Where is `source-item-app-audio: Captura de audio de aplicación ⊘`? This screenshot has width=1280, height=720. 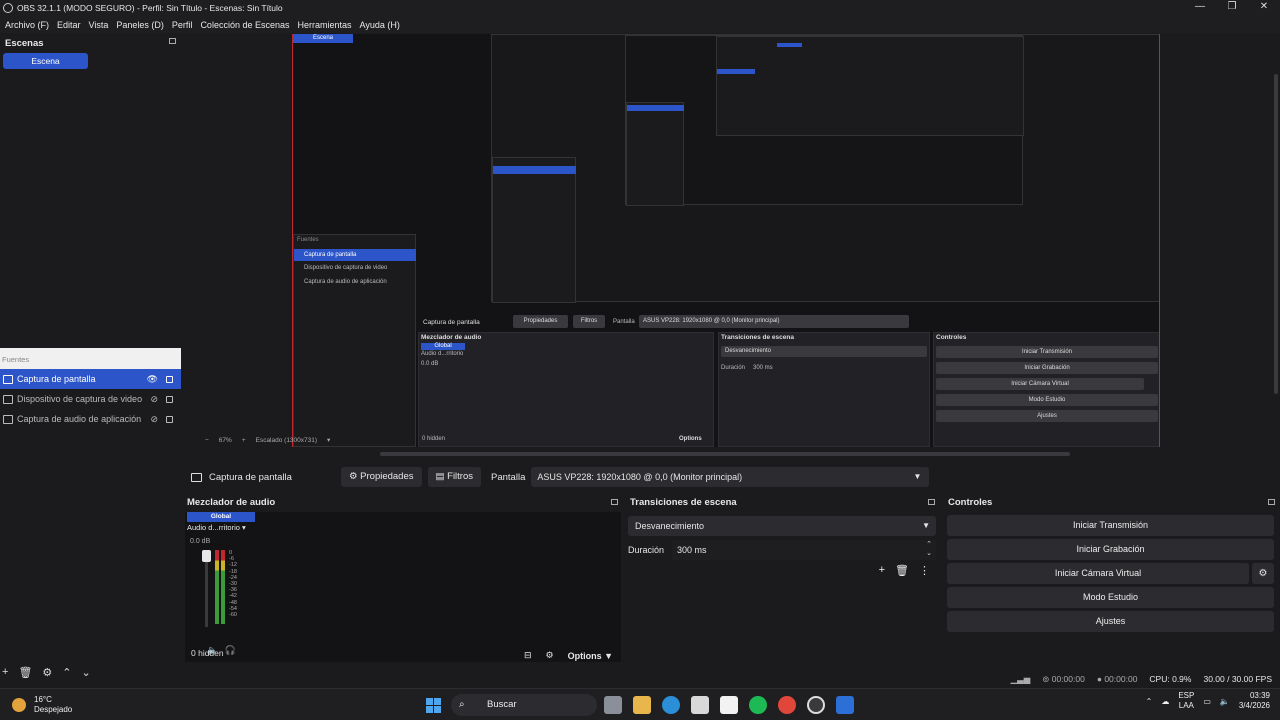
source-item-app-audio: Captura de audio de aplicación ⊘ is located at coordinates (90, 419).